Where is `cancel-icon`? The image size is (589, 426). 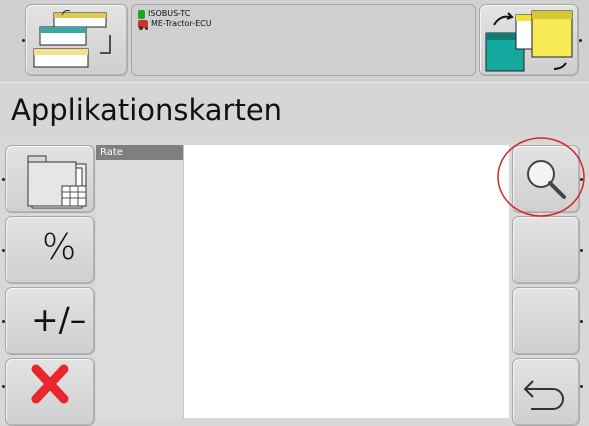 cancel-icon is located at coordinates (50, 384).